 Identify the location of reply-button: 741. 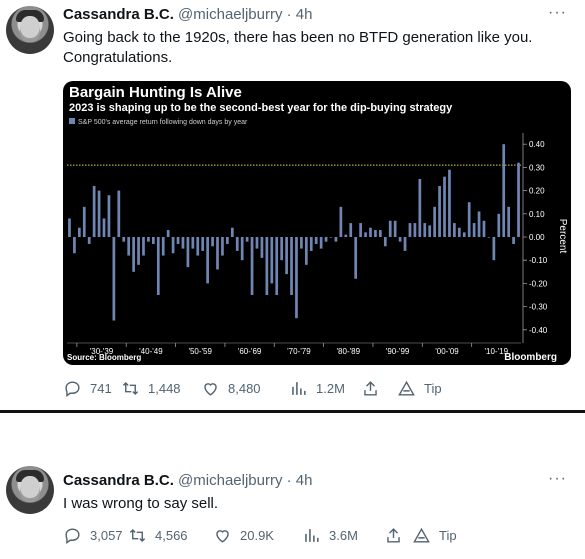
(92, 388).